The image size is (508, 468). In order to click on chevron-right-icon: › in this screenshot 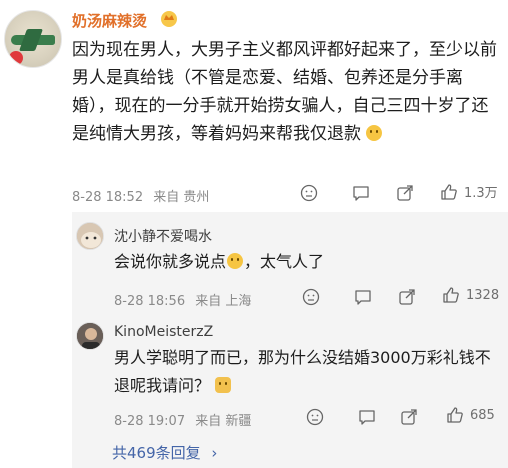, I will do `click(214, 453)`.